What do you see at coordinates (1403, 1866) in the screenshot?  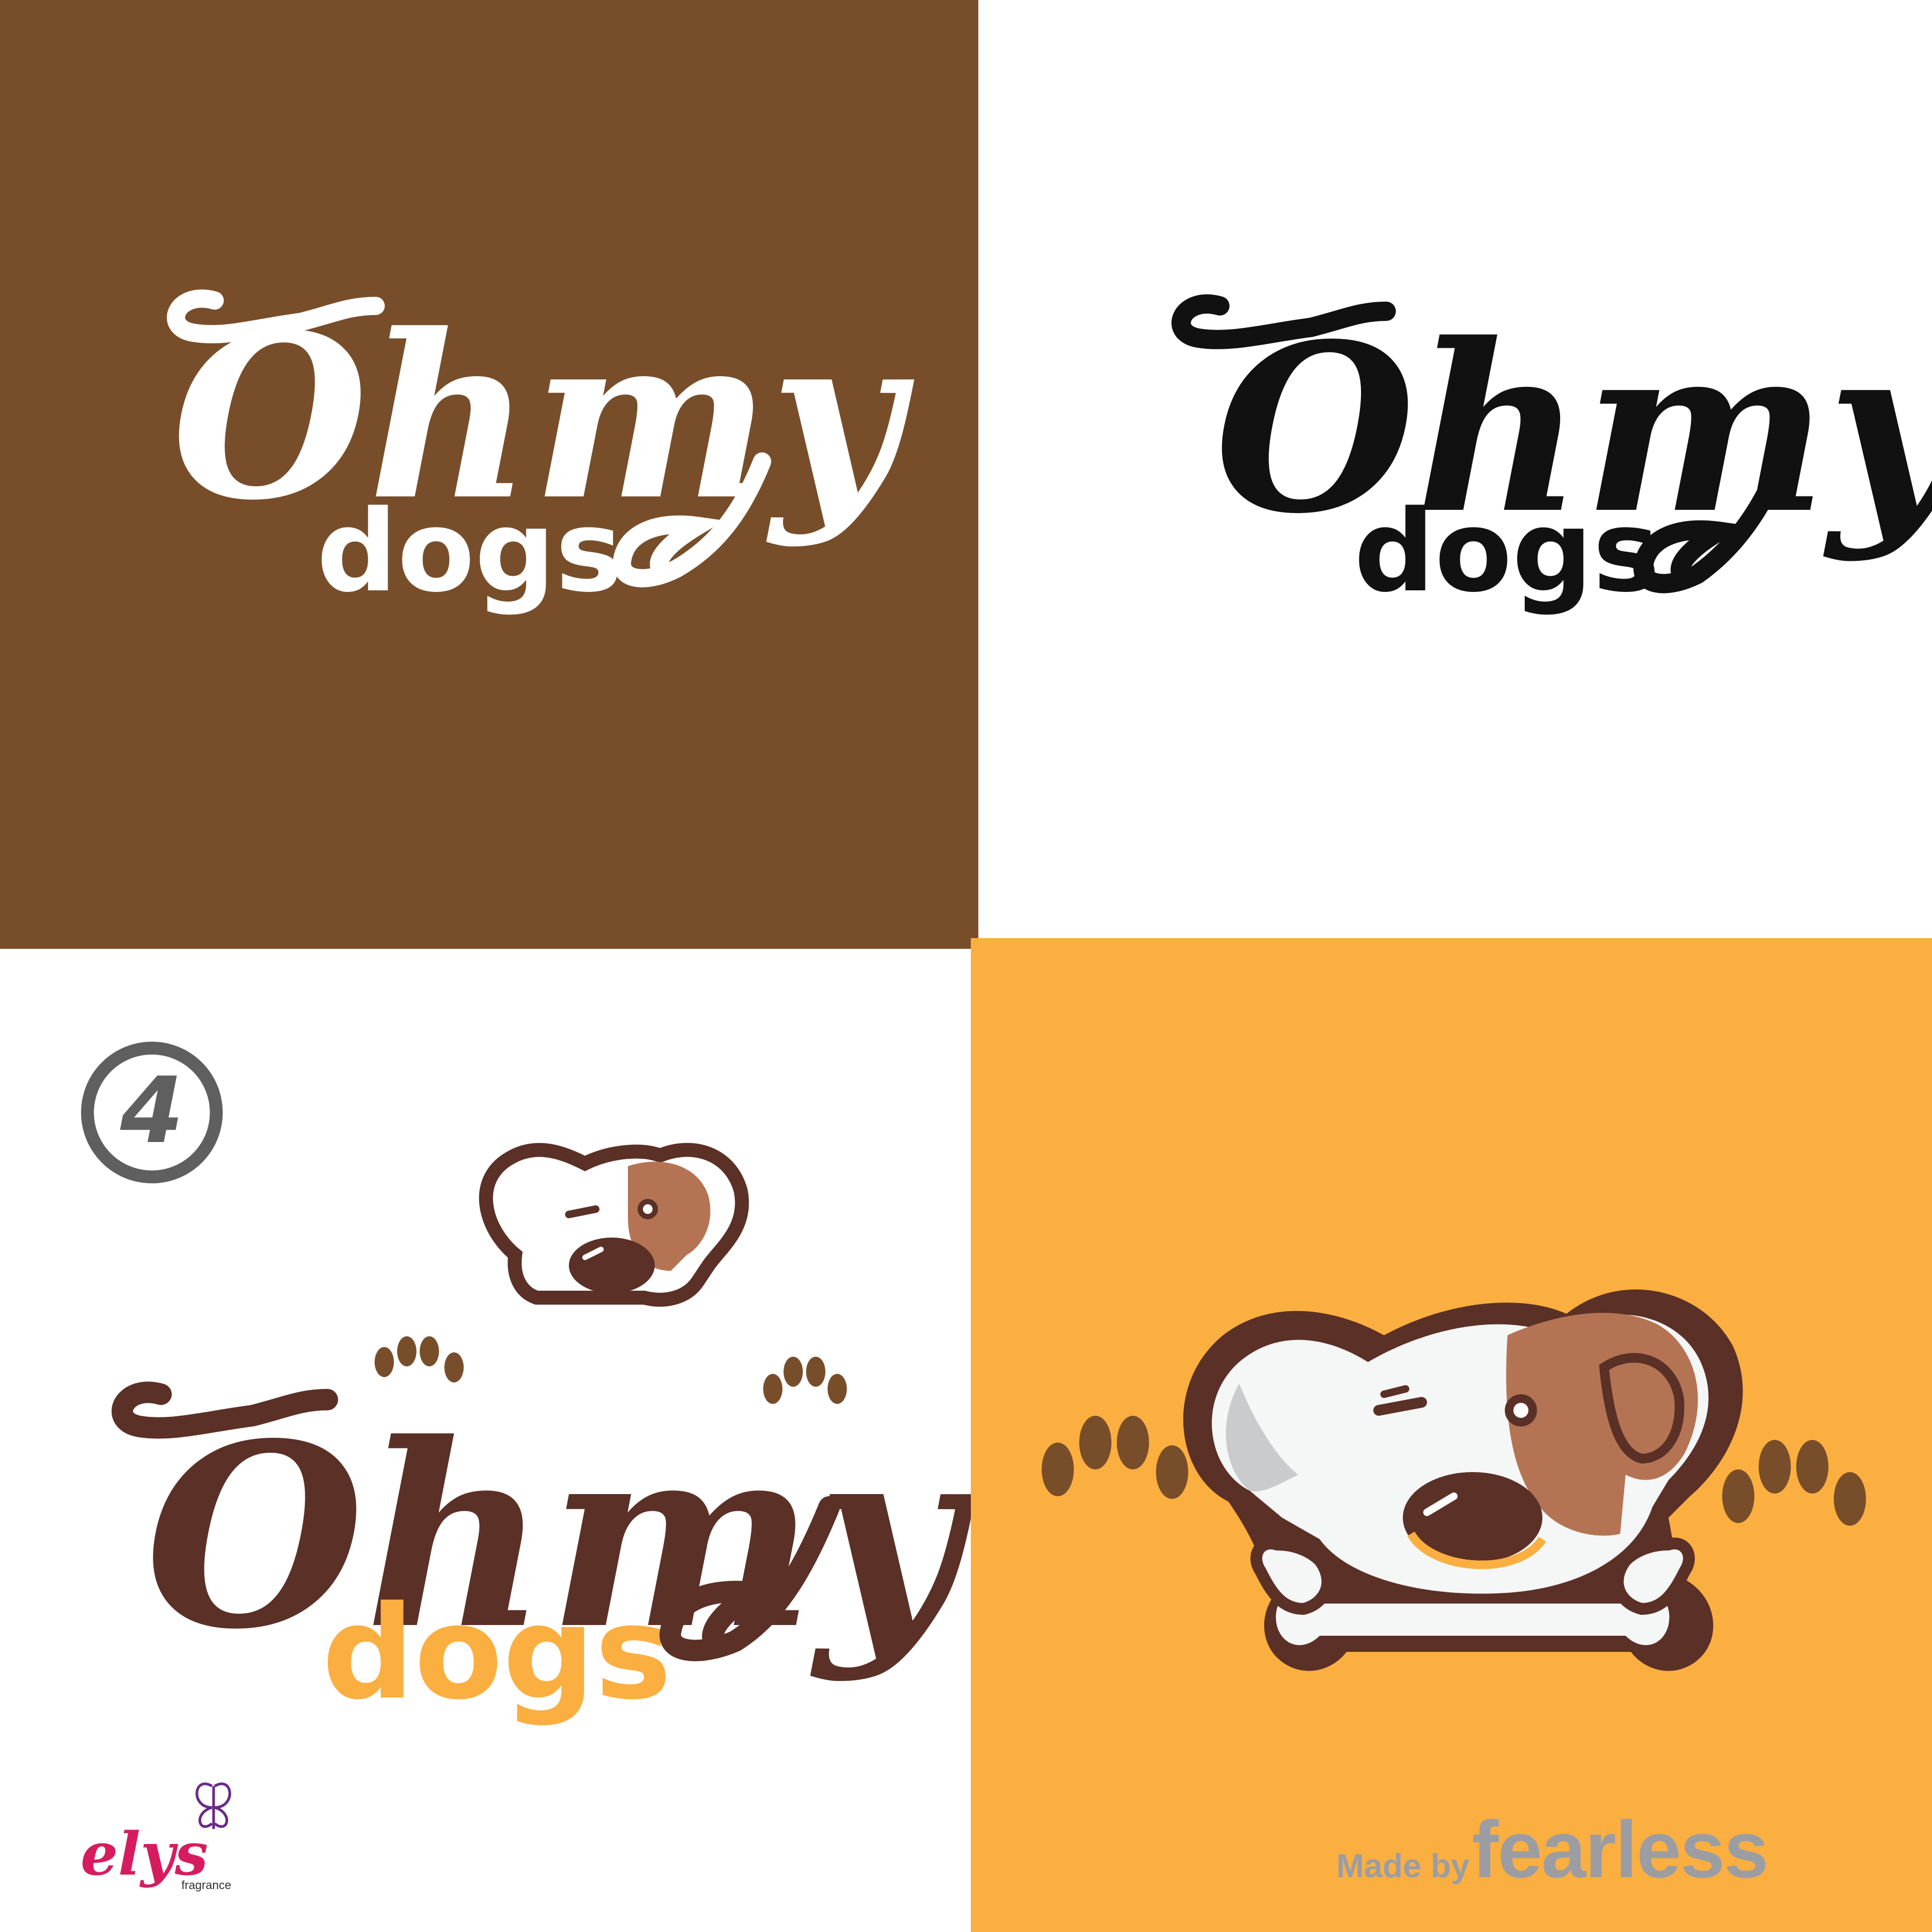 I see `credit-made-by: Made by` at bounding box center [1403, 1866].